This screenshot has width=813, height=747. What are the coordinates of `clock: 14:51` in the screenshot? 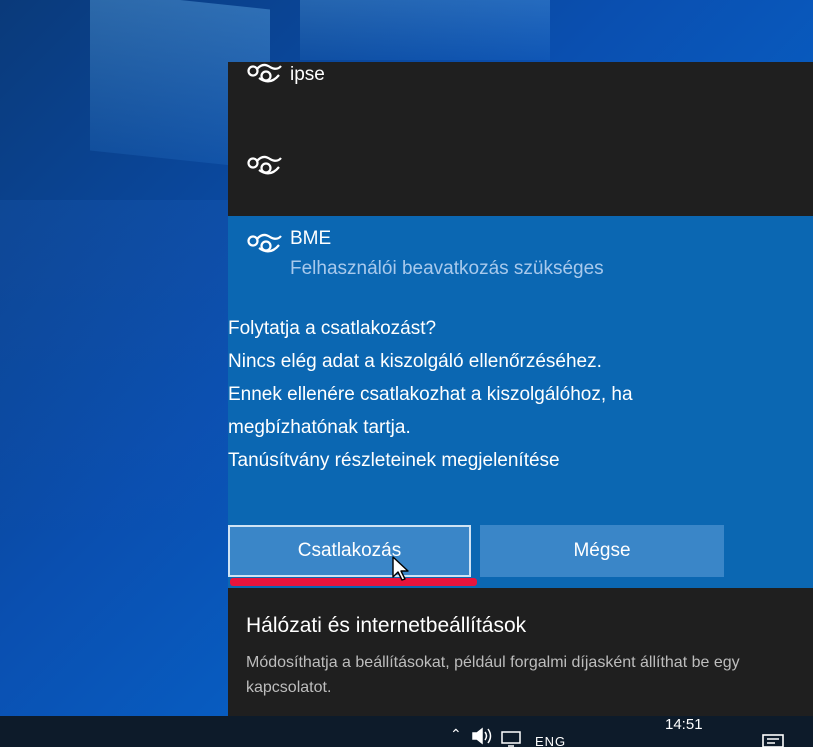 It's located at (684, 724).